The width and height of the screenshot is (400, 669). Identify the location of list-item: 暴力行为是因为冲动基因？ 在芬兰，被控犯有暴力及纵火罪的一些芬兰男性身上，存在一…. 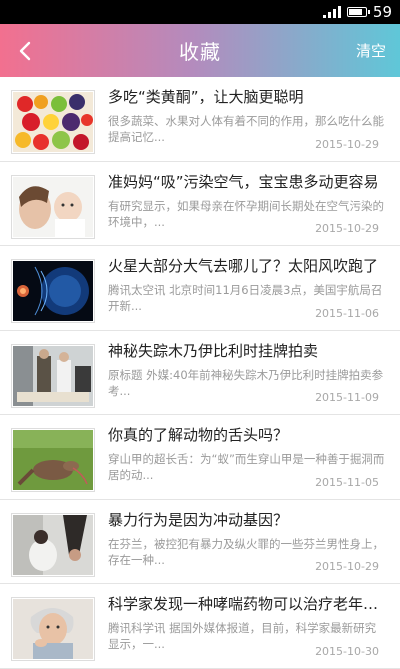
(200, 542).